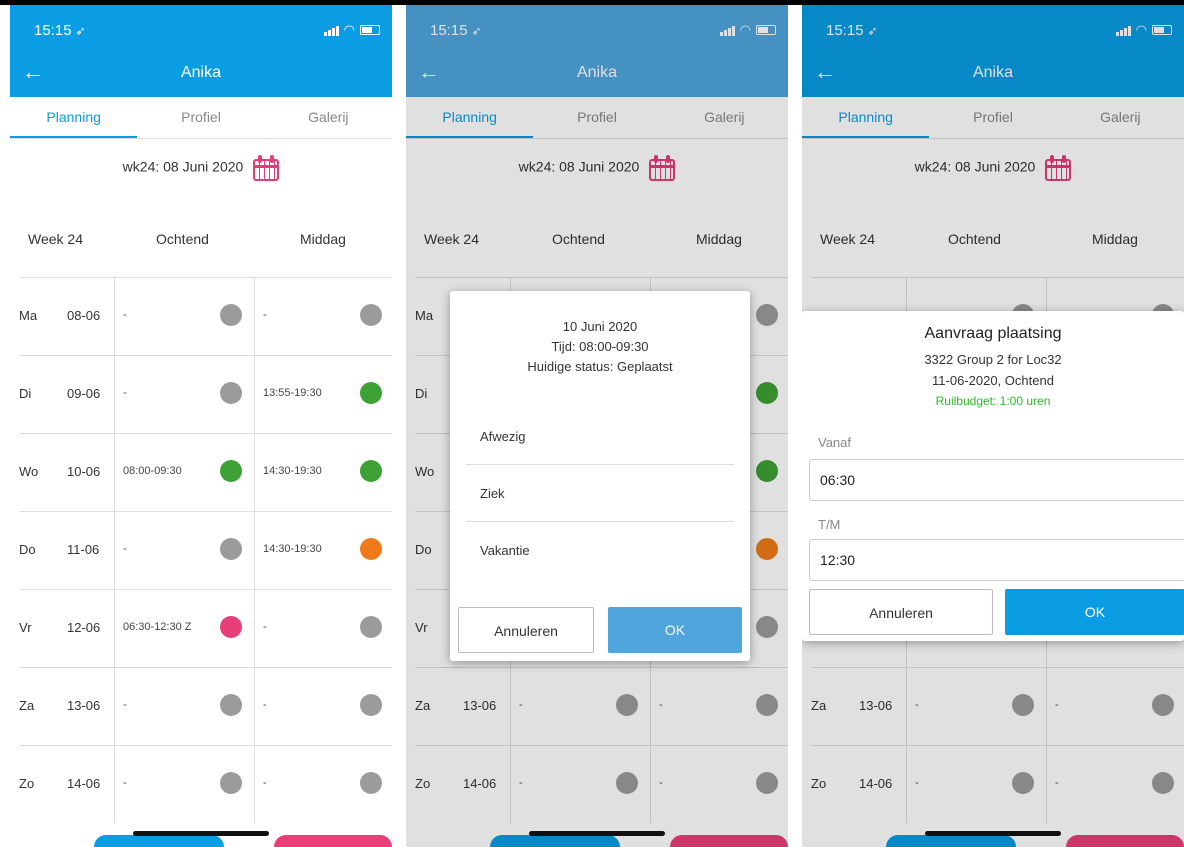 Image resolution: width=1184 pixels, height=847 pixels. Describe the element at coordinates (28, 315) in the screenshot. I see `row-day: Ma` at that location.